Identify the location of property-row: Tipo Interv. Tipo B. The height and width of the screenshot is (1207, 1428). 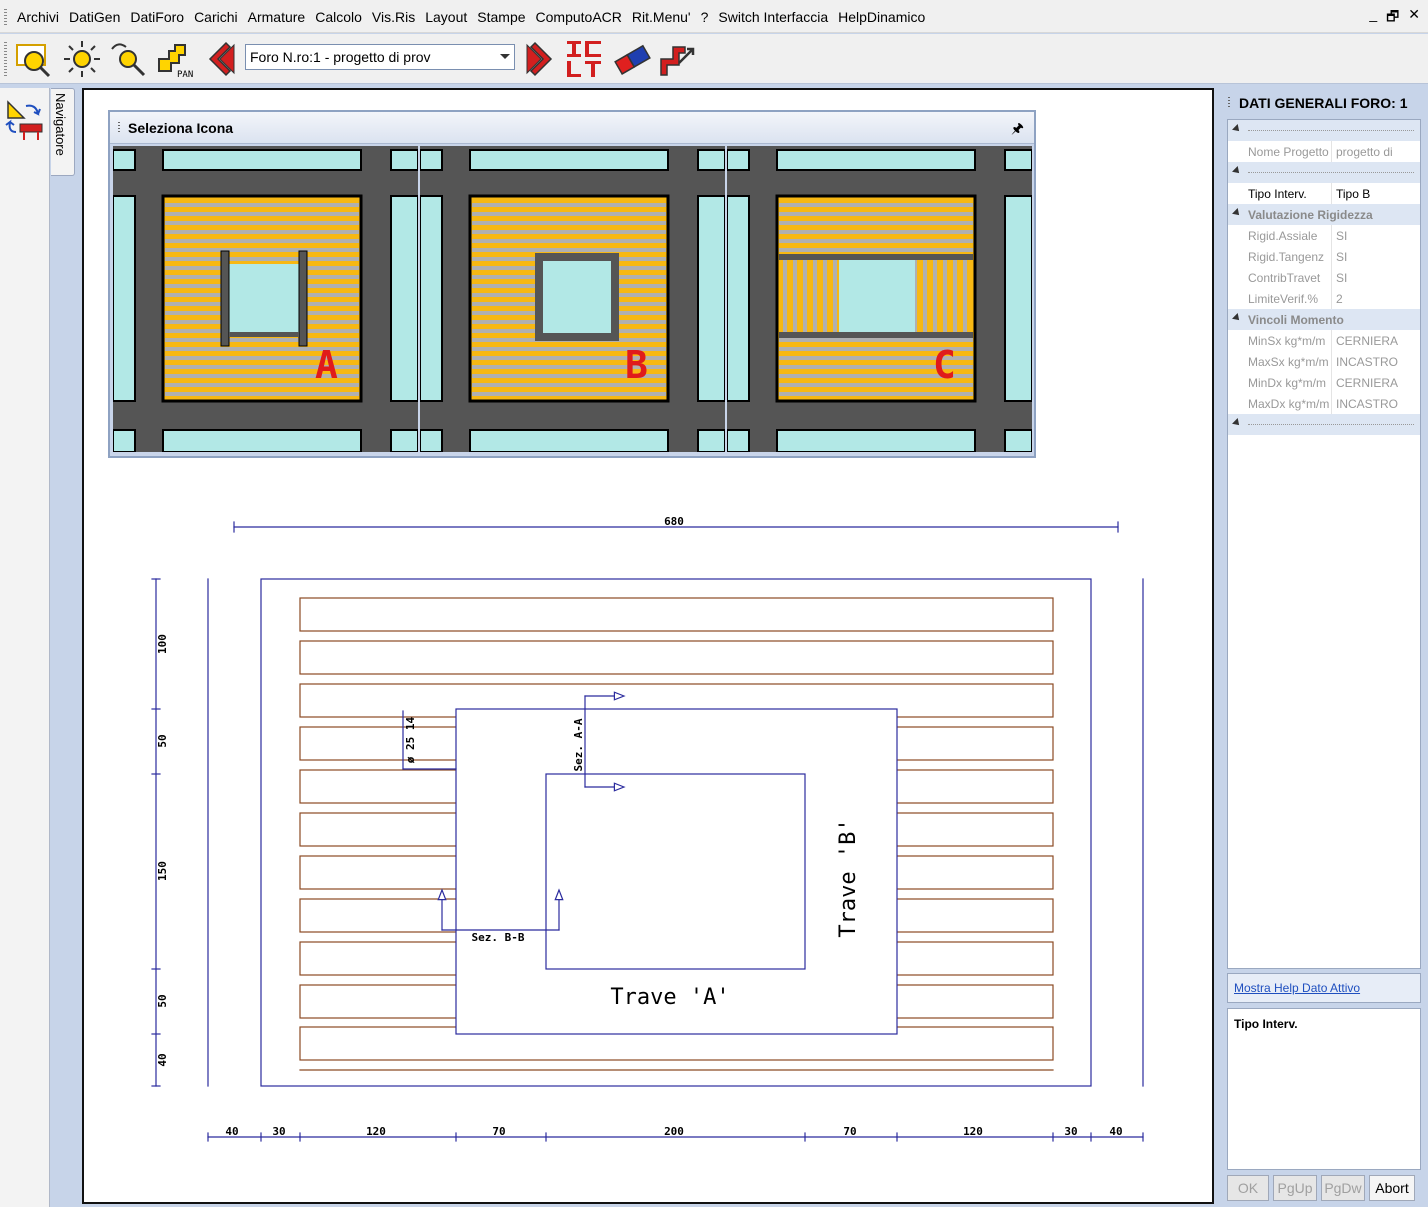
(1324, 193).